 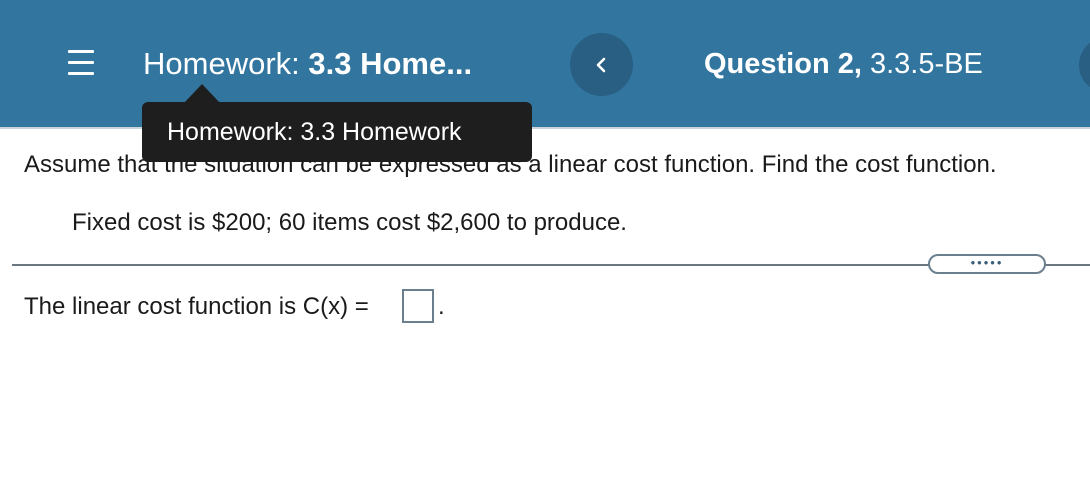 What do you see at coordinates (987, 264) in the screenshot?
I see `expand-more-button: •••••` at bounding box center [987, 264].